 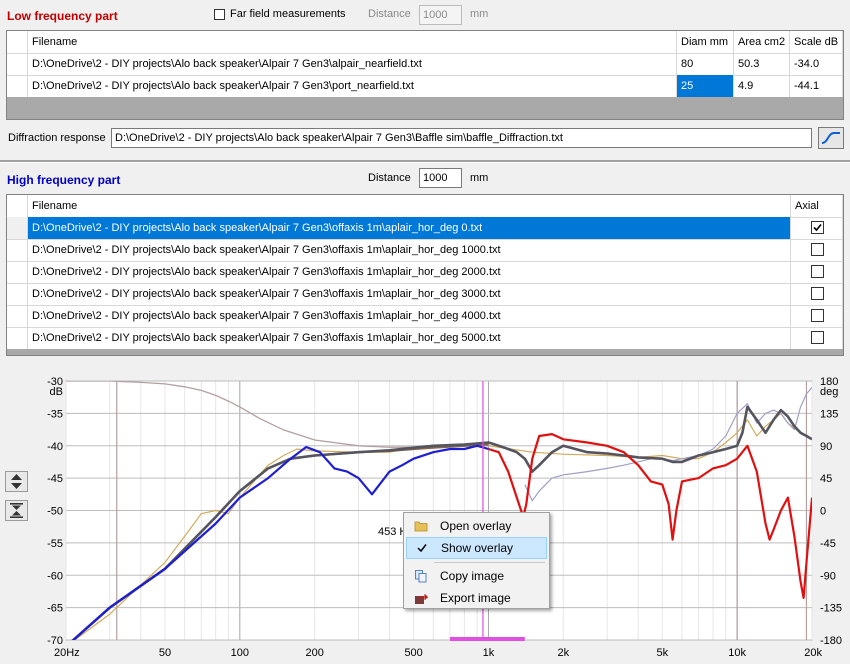 What do you see at coordinates (421, 576) in the screenshot?
I see `copy-icon` at bounding box center [421, 576].